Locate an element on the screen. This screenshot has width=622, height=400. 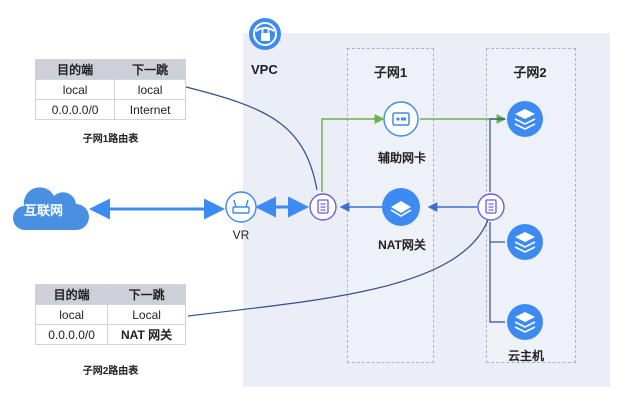
table-row: local Local is located at coordinates (110, 314).